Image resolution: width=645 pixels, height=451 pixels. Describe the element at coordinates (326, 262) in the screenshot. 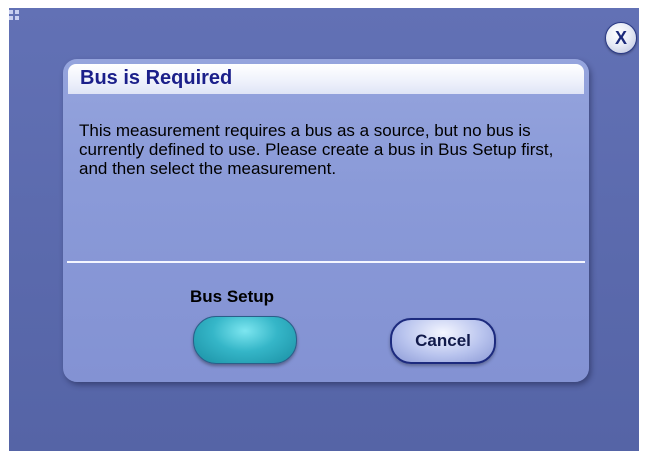

I see `dialog-divider` at that location.